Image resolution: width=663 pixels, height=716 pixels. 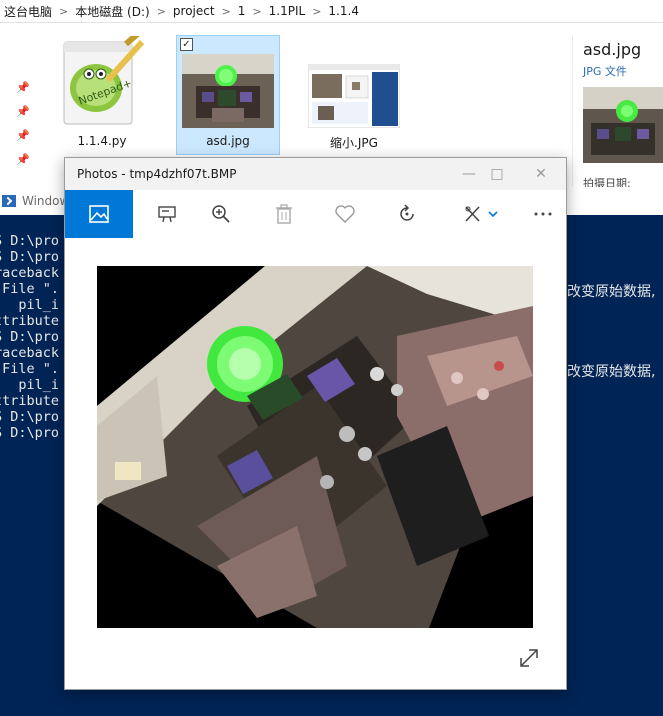 What do you see at coordinates (284, 214) in the screenshot?
I see `delete-icon` at bounding box center [284, 214].